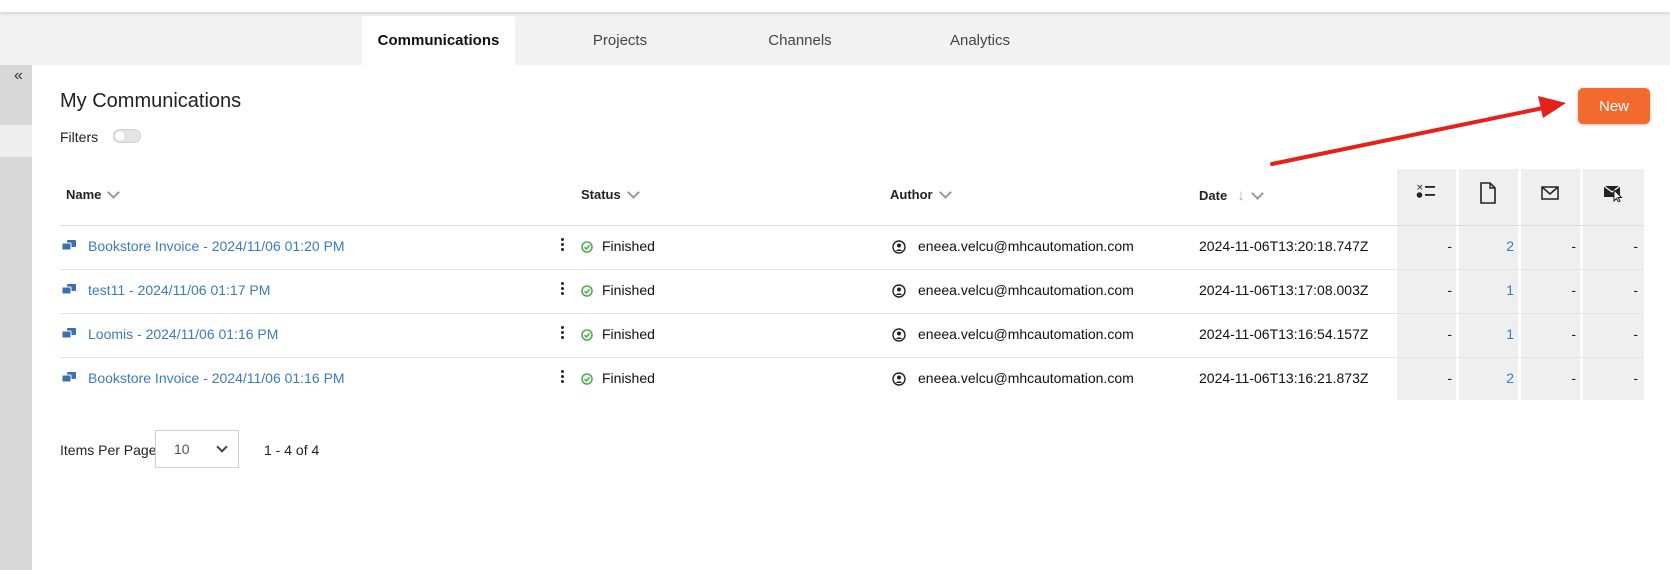 Image resolution: width=1670 pixels, height=570 pixels. Describe the element at coordinates (151, 101) in the screenshot. I see `page-title: My Communications` at that location.